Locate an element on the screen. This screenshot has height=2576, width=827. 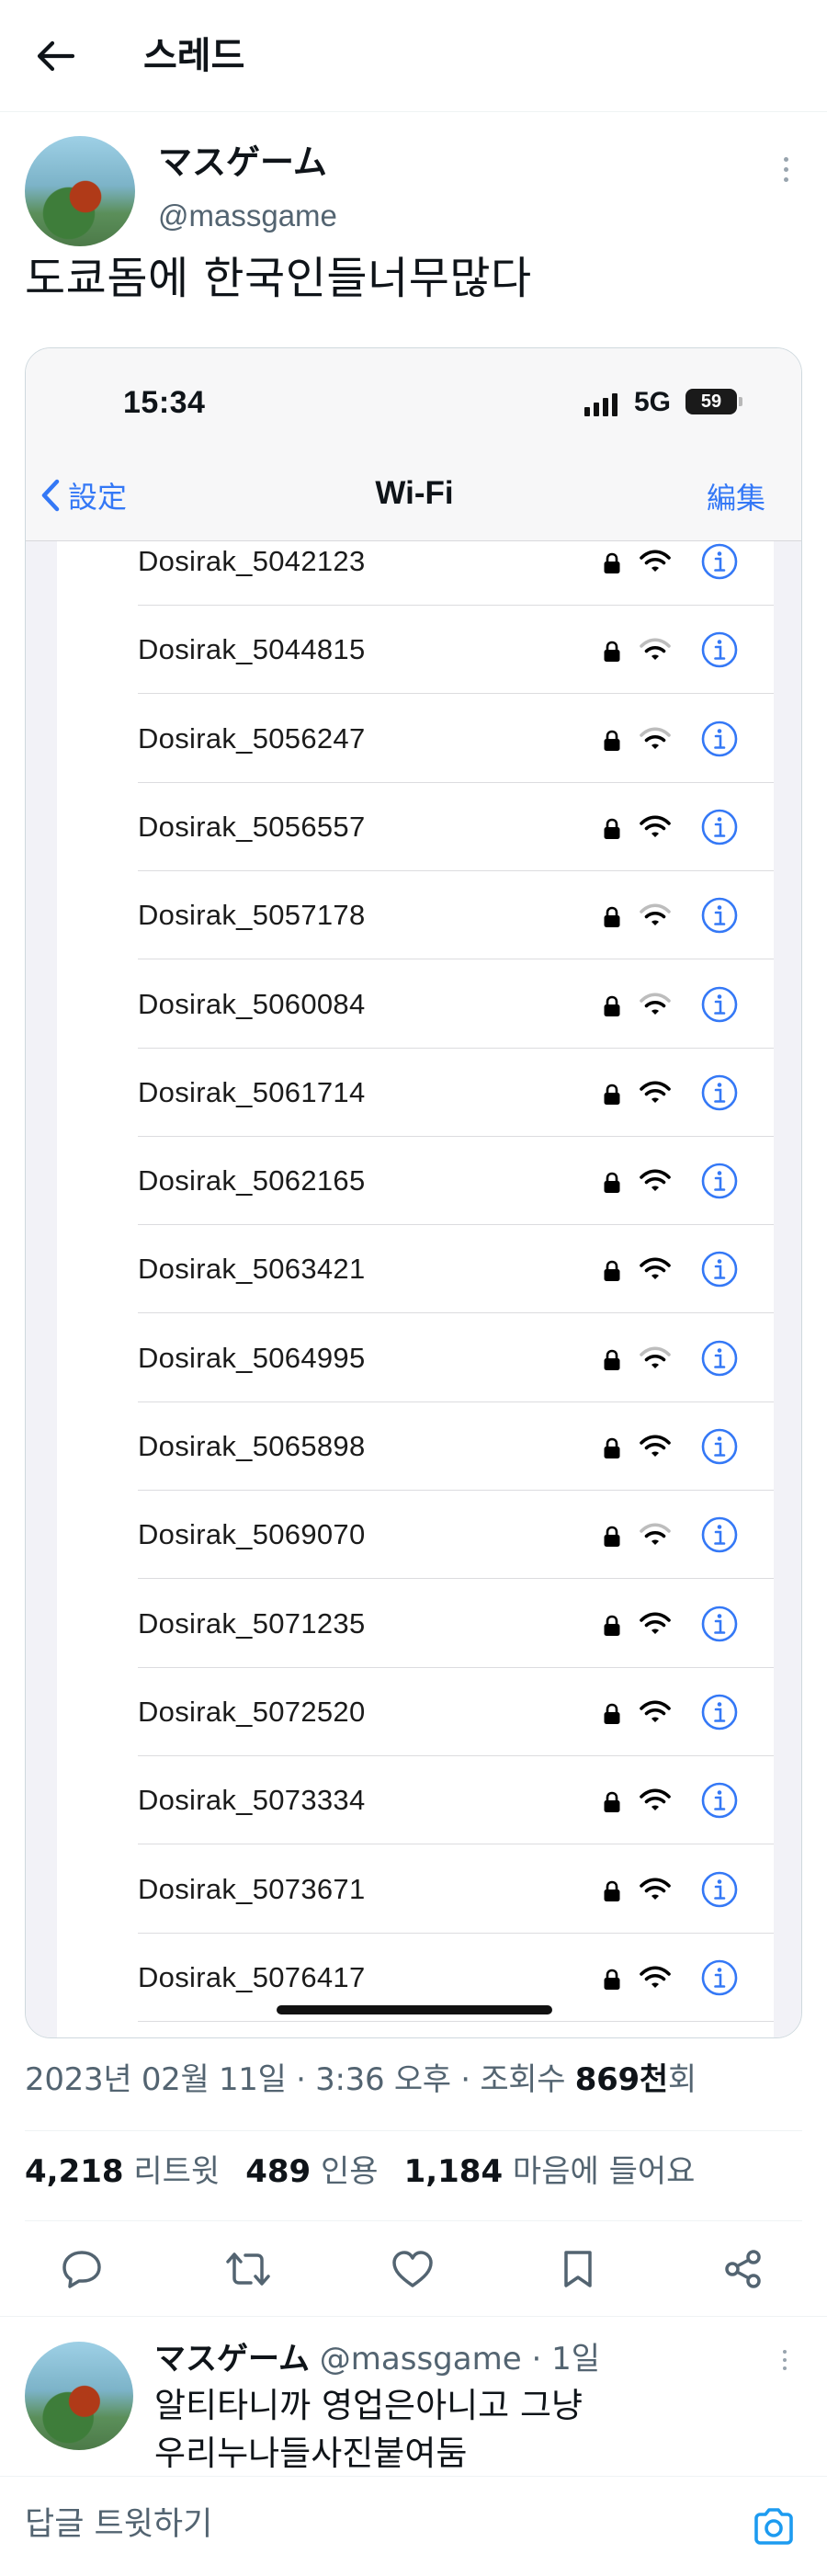
like-icon is located at coordinates (412, 2269).